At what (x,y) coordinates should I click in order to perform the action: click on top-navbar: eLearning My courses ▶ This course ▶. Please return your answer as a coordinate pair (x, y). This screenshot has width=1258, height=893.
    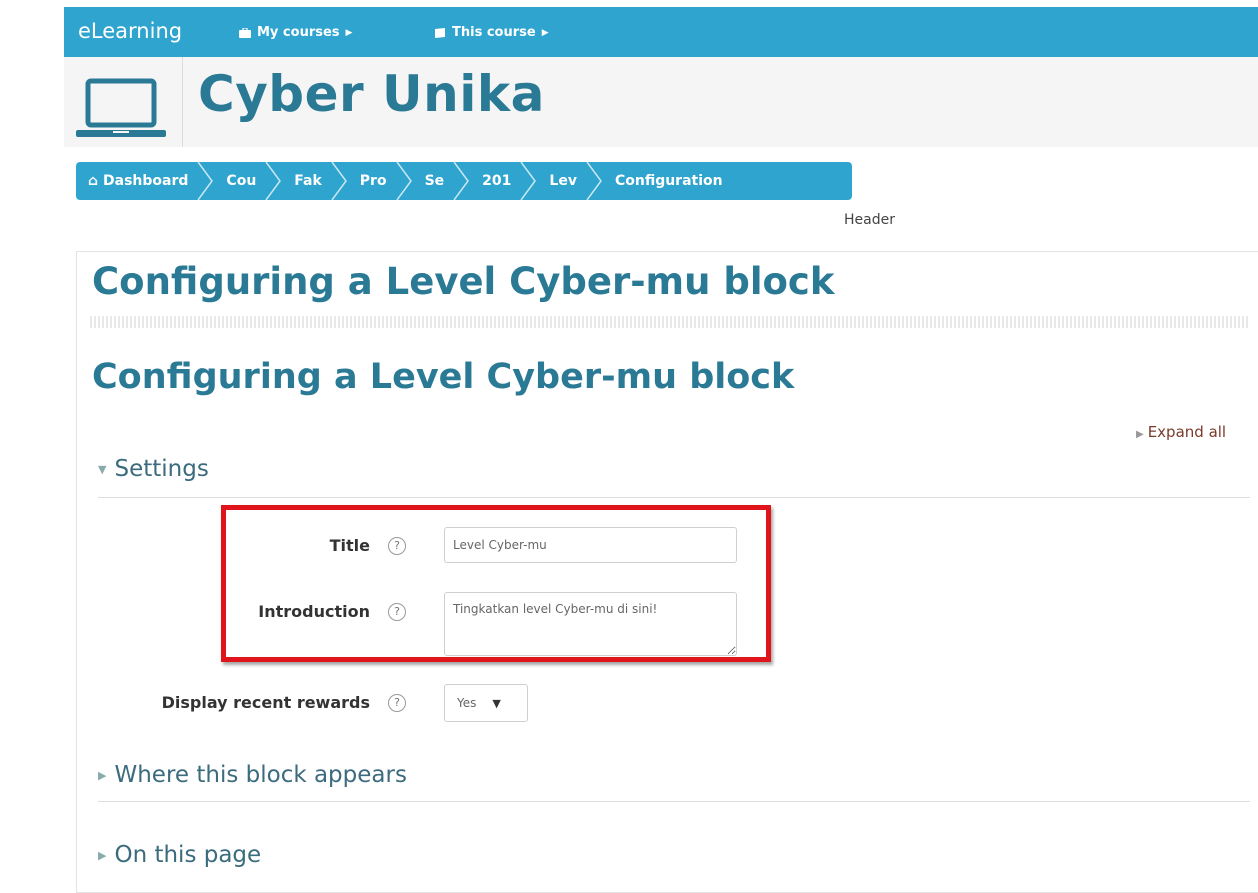
    Looking at the image, I should click on (661, 32).